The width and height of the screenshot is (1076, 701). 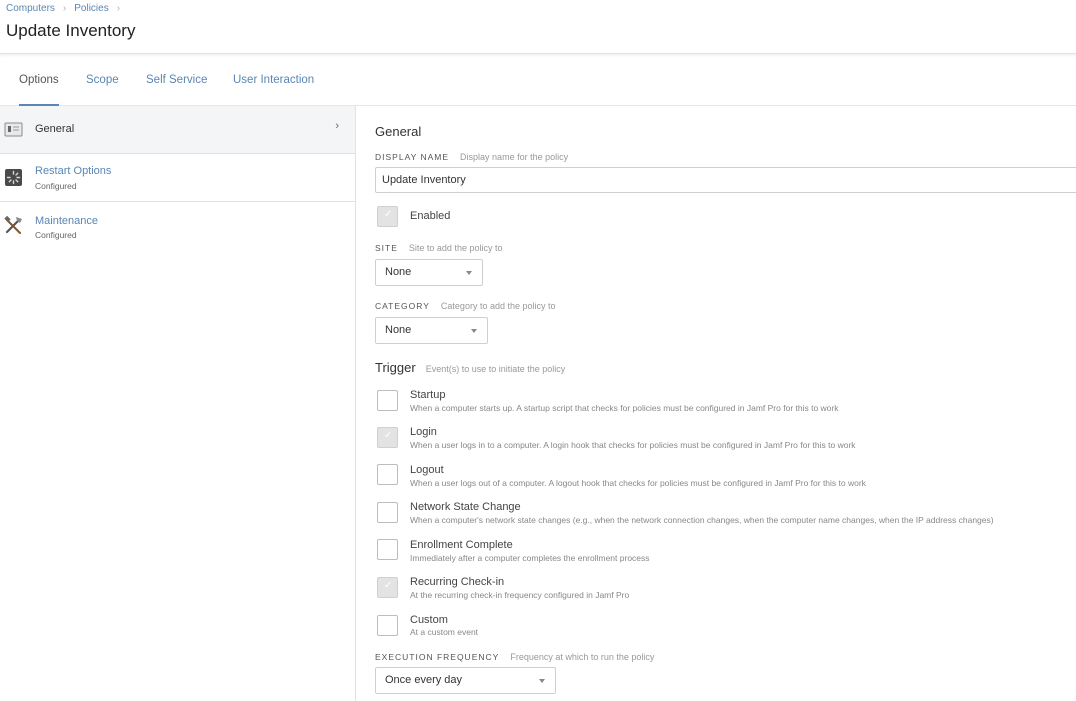 I want to click on site-label: Site Site to add the policy to, so click(x=438, y=248).